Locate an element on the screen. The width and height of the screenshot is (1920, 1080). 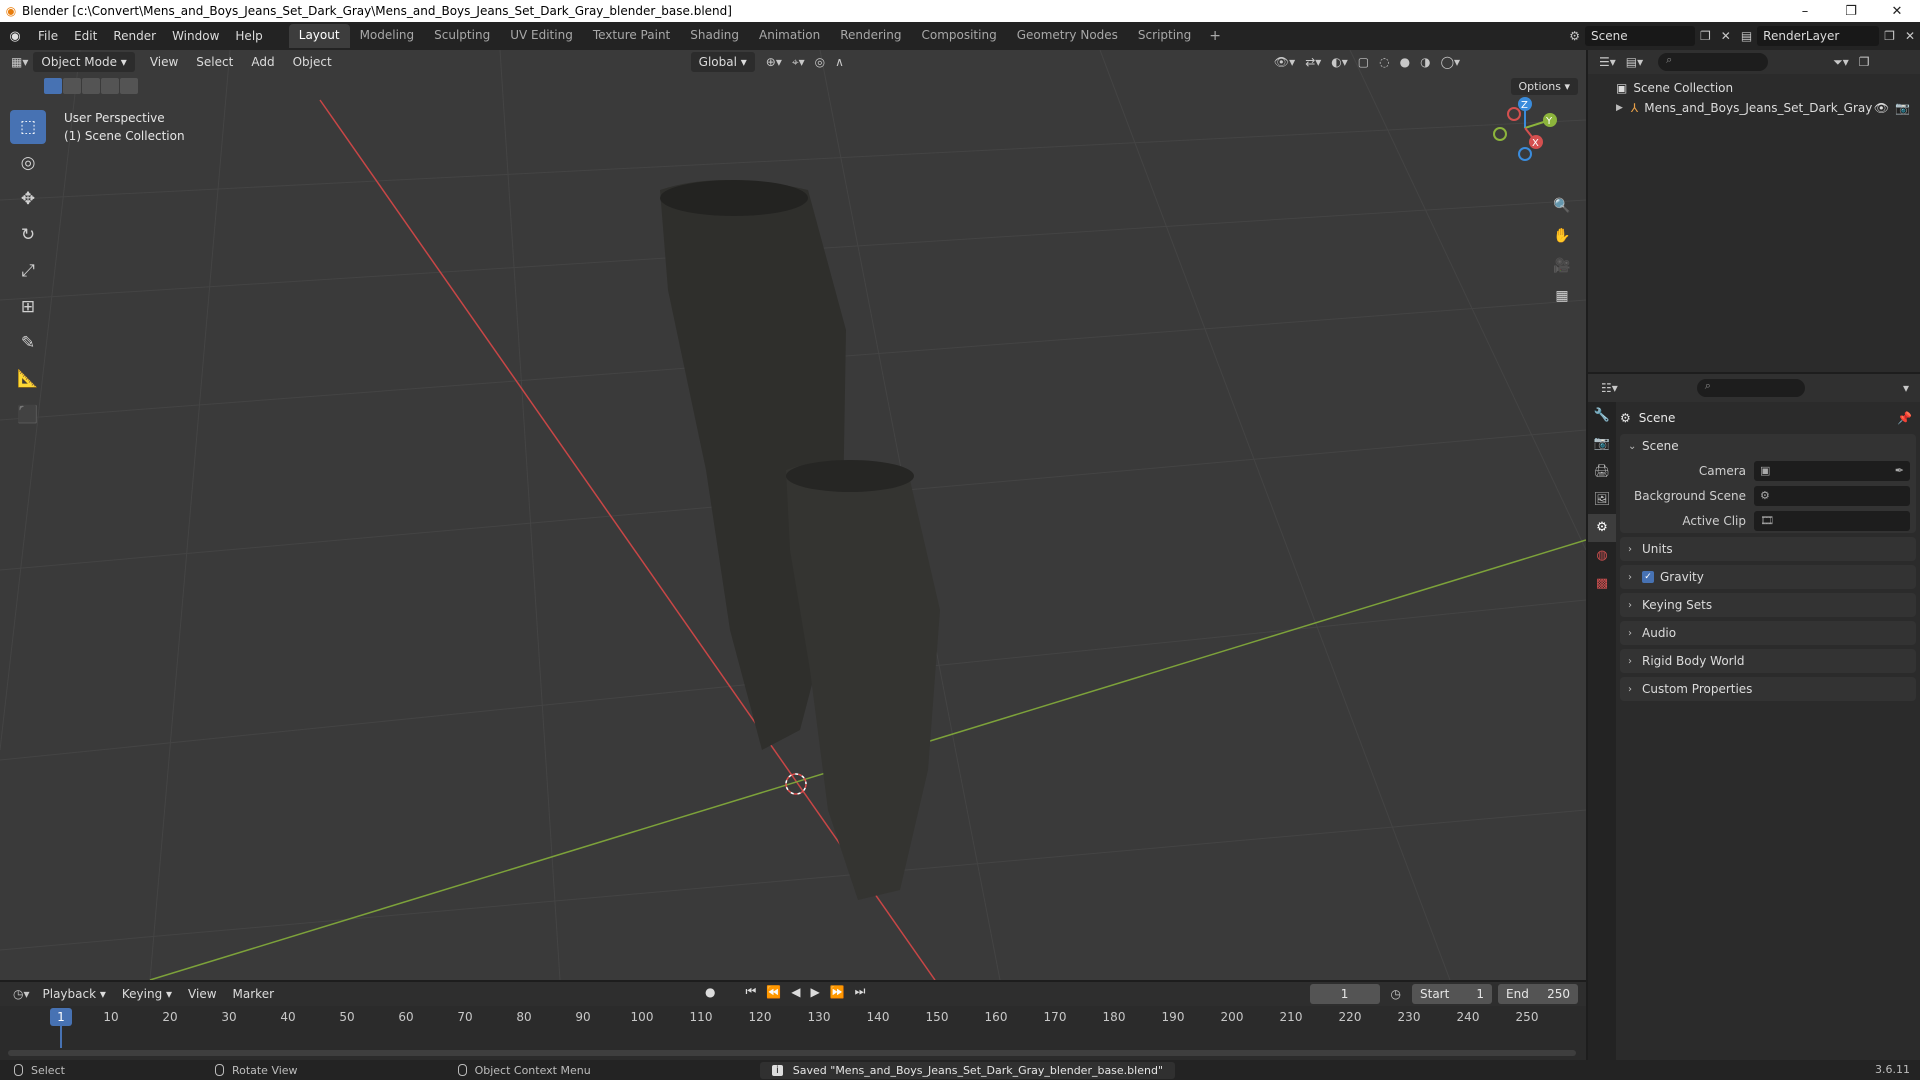
viewport-menu-add: Add is located at coordinates (262, 62).